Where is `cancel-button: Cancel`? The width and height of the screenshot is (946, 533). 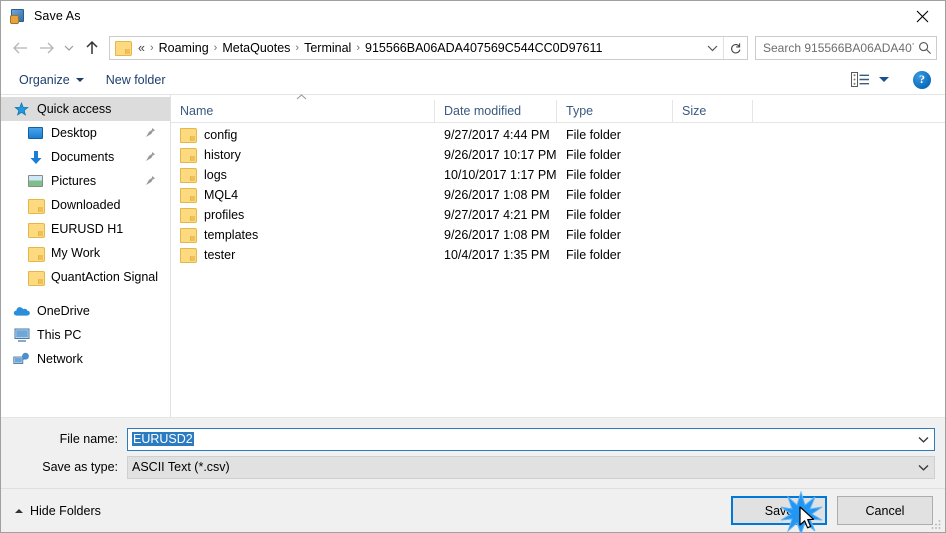
cancel-button: Cancel is located at coordinates (885, 510).